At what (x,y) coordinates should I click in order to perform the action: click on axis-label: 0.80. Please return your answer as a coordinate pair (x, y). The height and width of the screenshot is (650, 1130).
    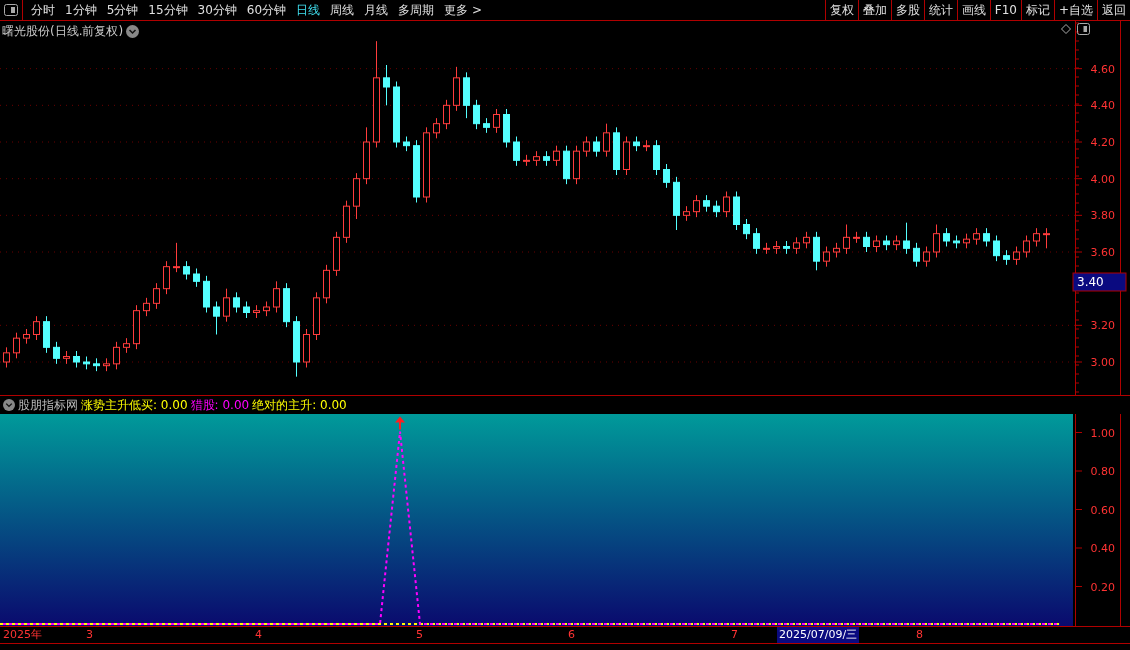
    Looking at the image, I should click on (1102, 471).